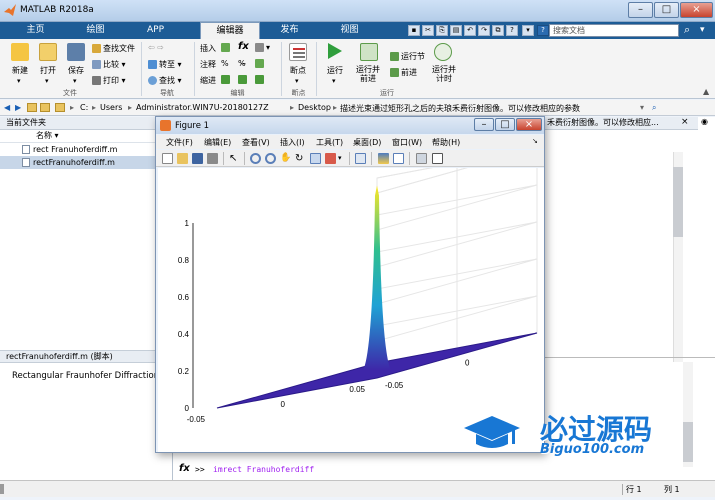 The image size is (715, 500). Describe the element at coordinates (535, 141) in the screenshot. I see `menu-dock-icon: ↘` at that location.